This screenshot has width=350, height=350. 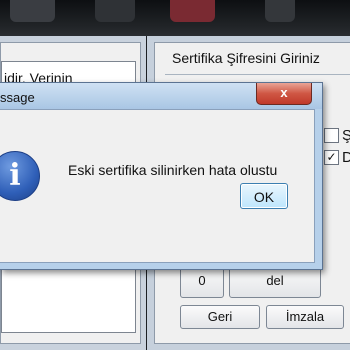 What do you see at coordinates (305, 317) in the screenshot?
I see `sign-button: İmzala` at bounding box center [305, 317].